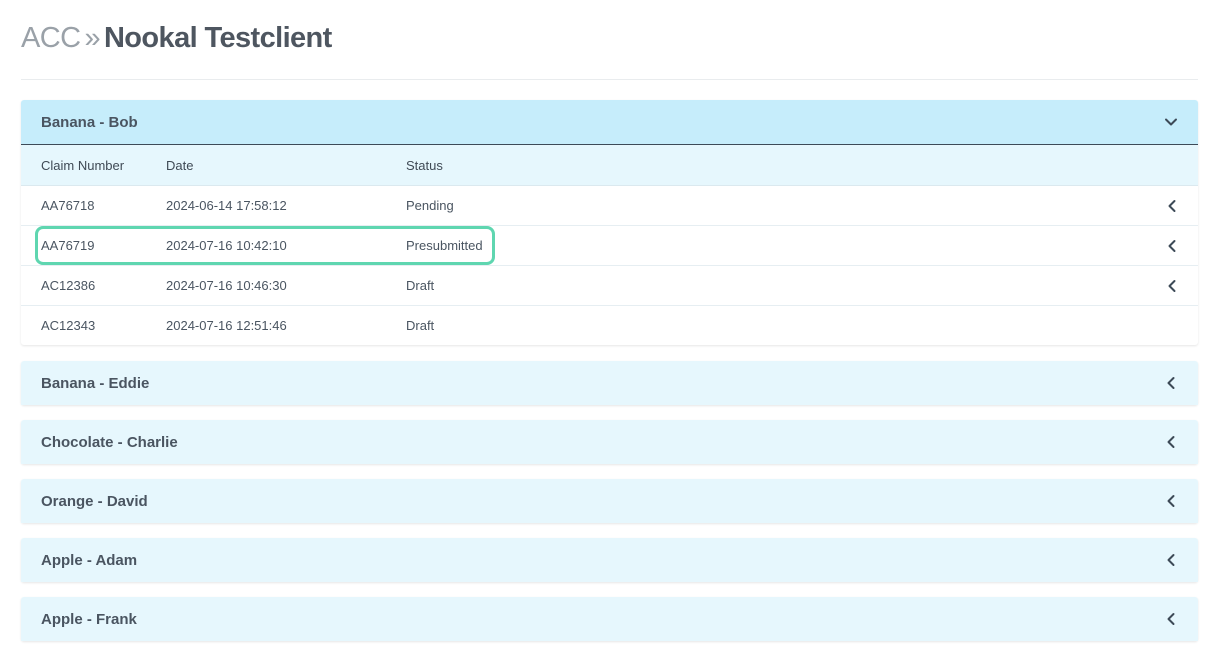  What do you see at coordinates (1171, 122) in the screenshot?
I see `chevron-down-icon` at bounding box center [1171, 122].